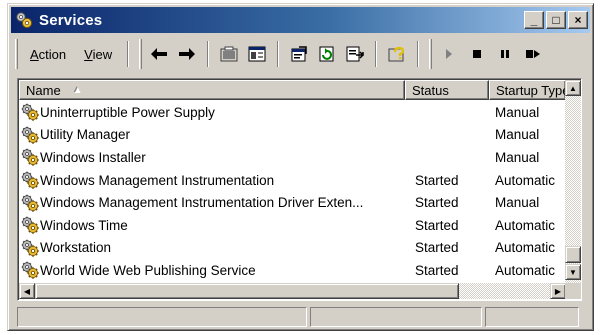 The image size is (600, 335). What do you see at coordinates (43, 90) in the screenshot?
I see `column-header-name-label: Name` at bounding box center [43, 90].